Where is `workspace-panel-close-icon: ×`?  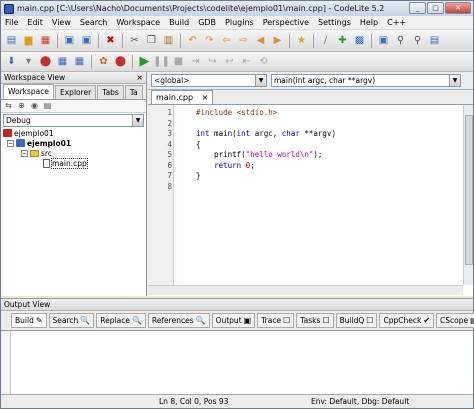 workspace-panel-close-icon: × is located at coordinates (139, 78).